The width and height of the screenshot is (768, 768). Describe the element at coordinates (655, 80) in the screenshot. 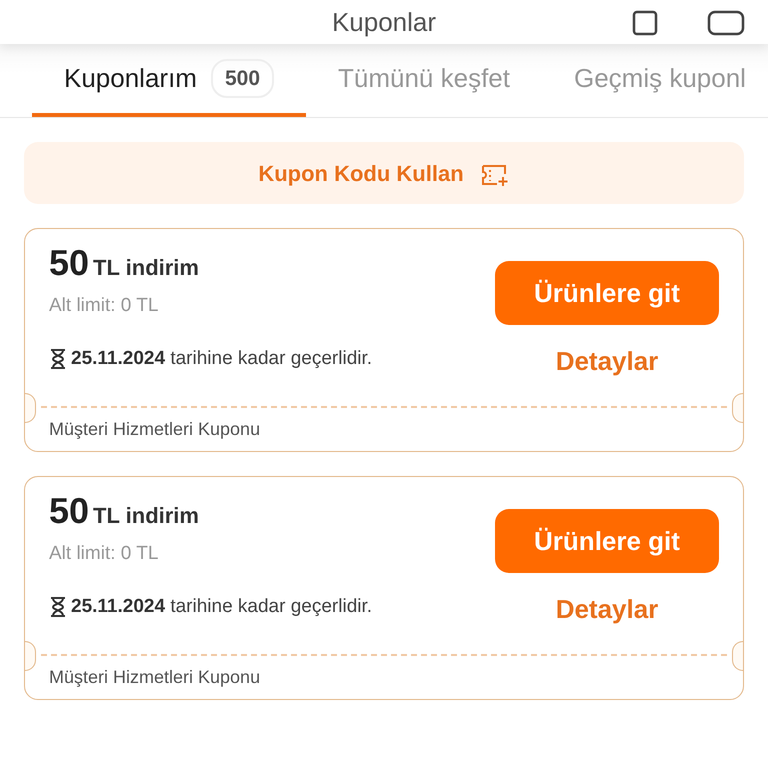

I see `tab: Geçmiş kuponl` at that location.